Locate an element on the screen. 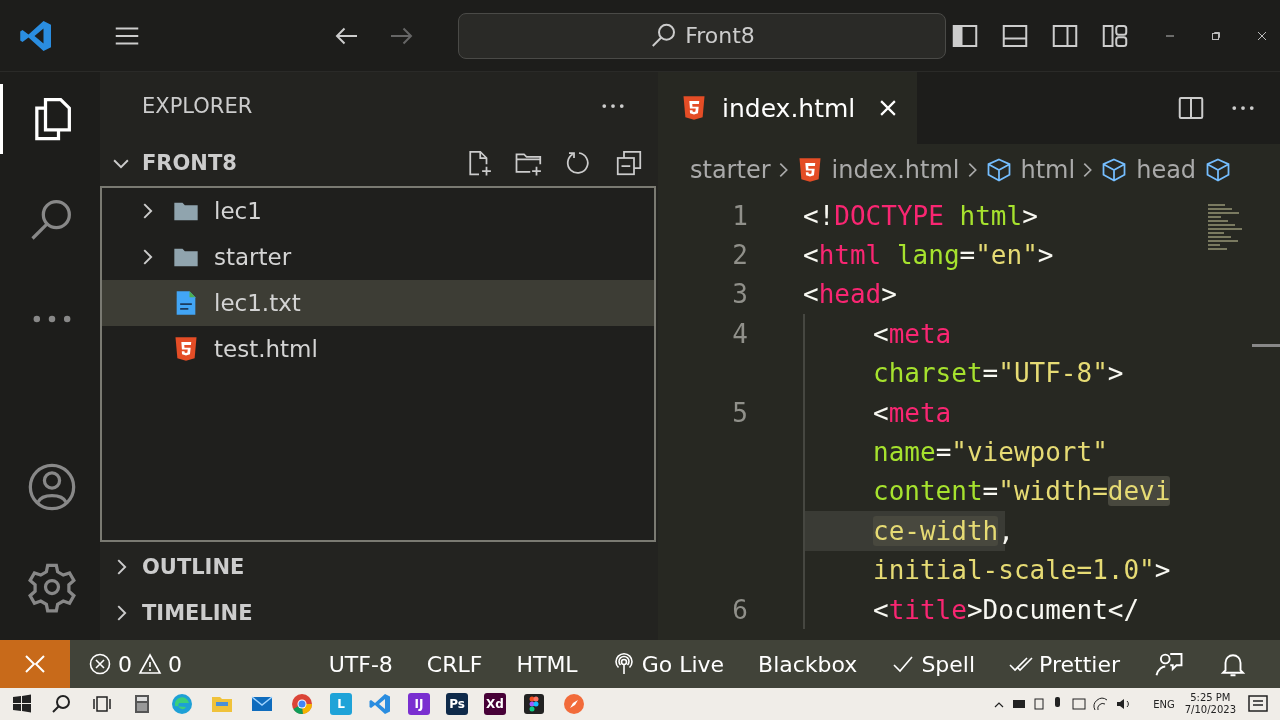  status-item: Go Live is located at coordinates (668, 664).